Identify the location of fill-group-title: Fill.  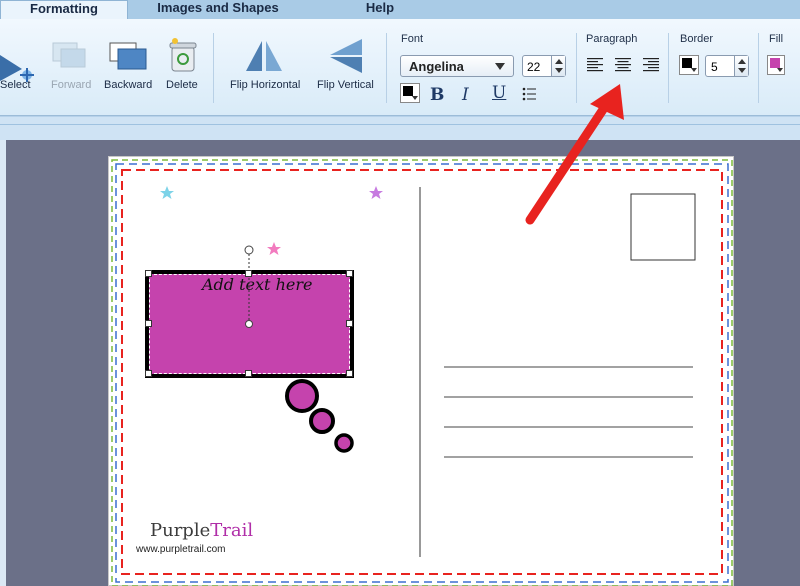
(776, 39).